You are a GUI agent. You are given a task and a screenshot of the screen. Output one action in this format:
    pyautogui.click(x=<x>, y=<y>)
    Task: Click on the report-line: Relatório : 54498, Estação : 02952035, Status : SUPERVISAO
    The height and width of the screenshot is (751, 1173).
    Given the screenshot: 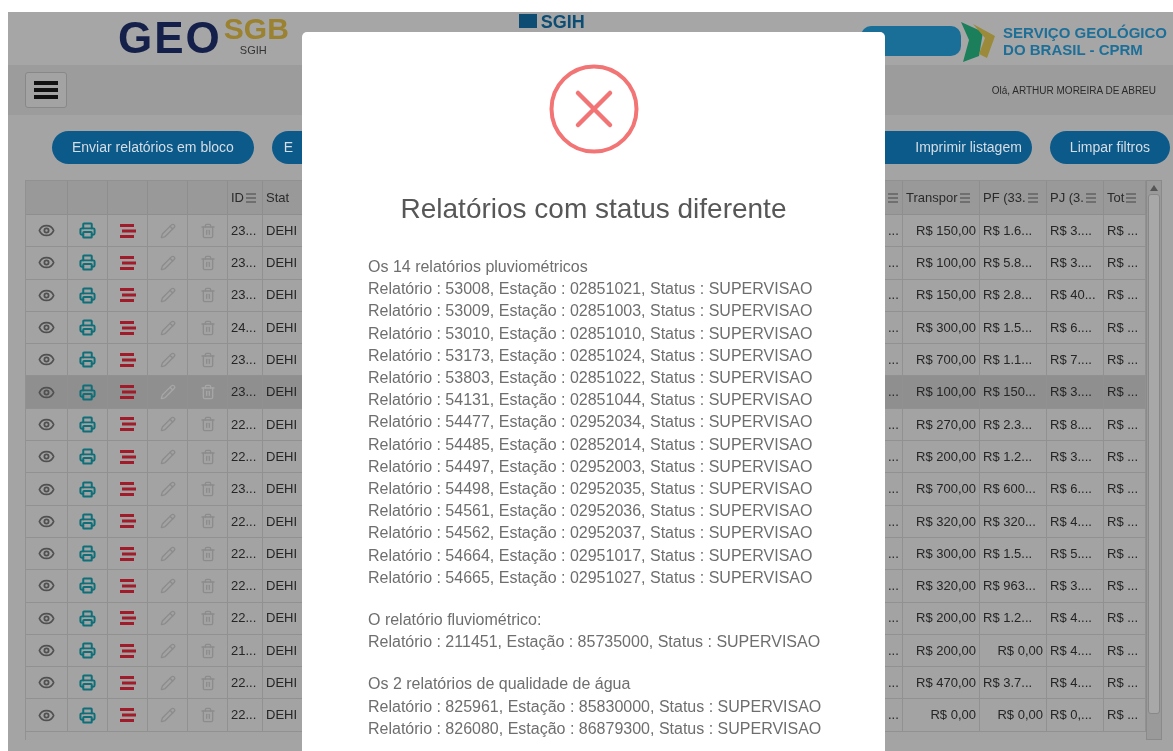 What is the action you would take?
    pyautogui.click(x=591, y=489)
    